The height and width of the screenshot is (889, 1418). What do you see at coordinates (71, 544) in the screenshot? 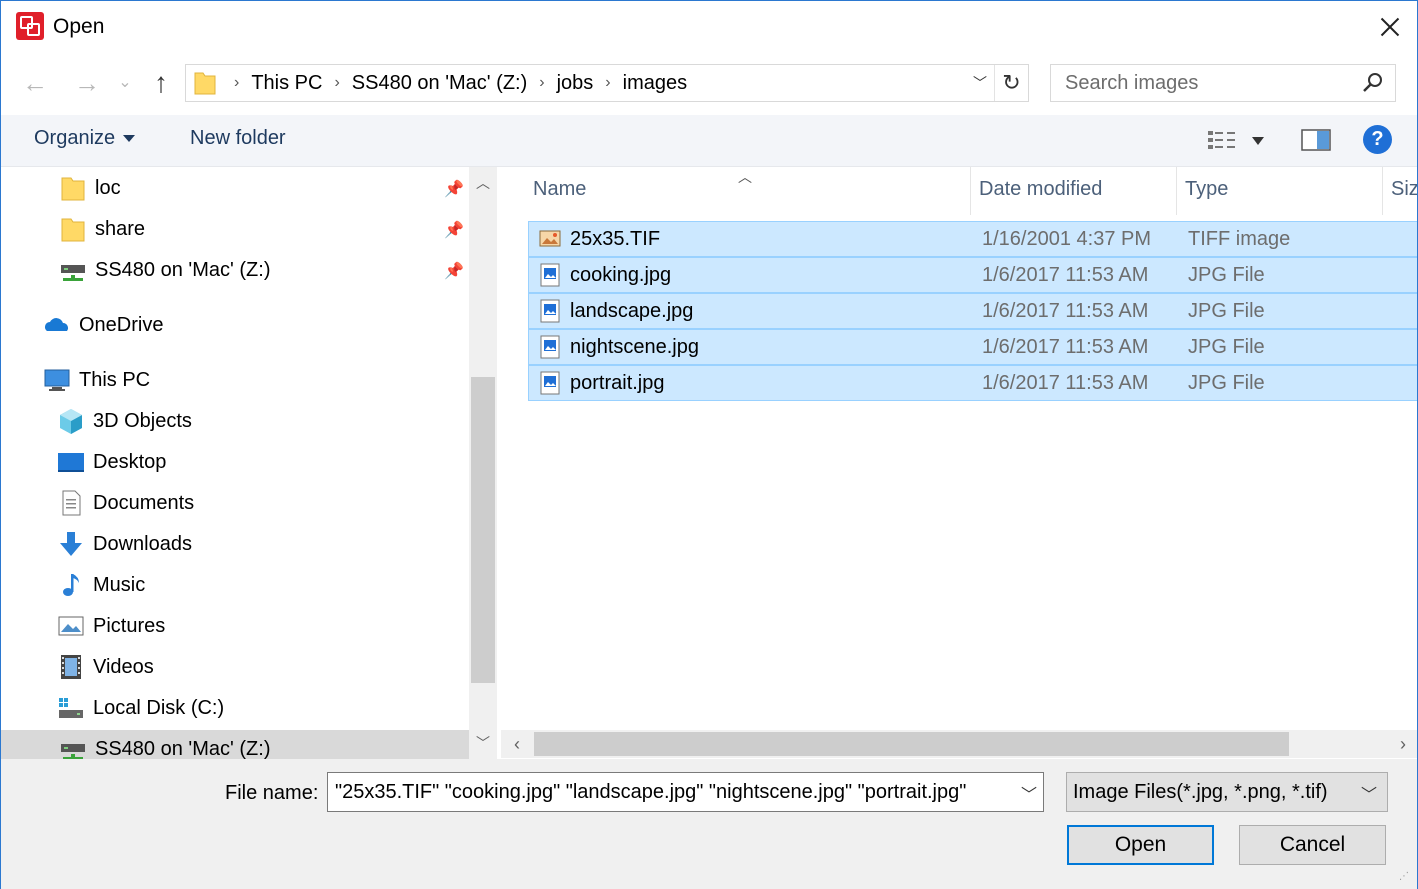
I see `downloads-icon` at bounding box center [71, 544].